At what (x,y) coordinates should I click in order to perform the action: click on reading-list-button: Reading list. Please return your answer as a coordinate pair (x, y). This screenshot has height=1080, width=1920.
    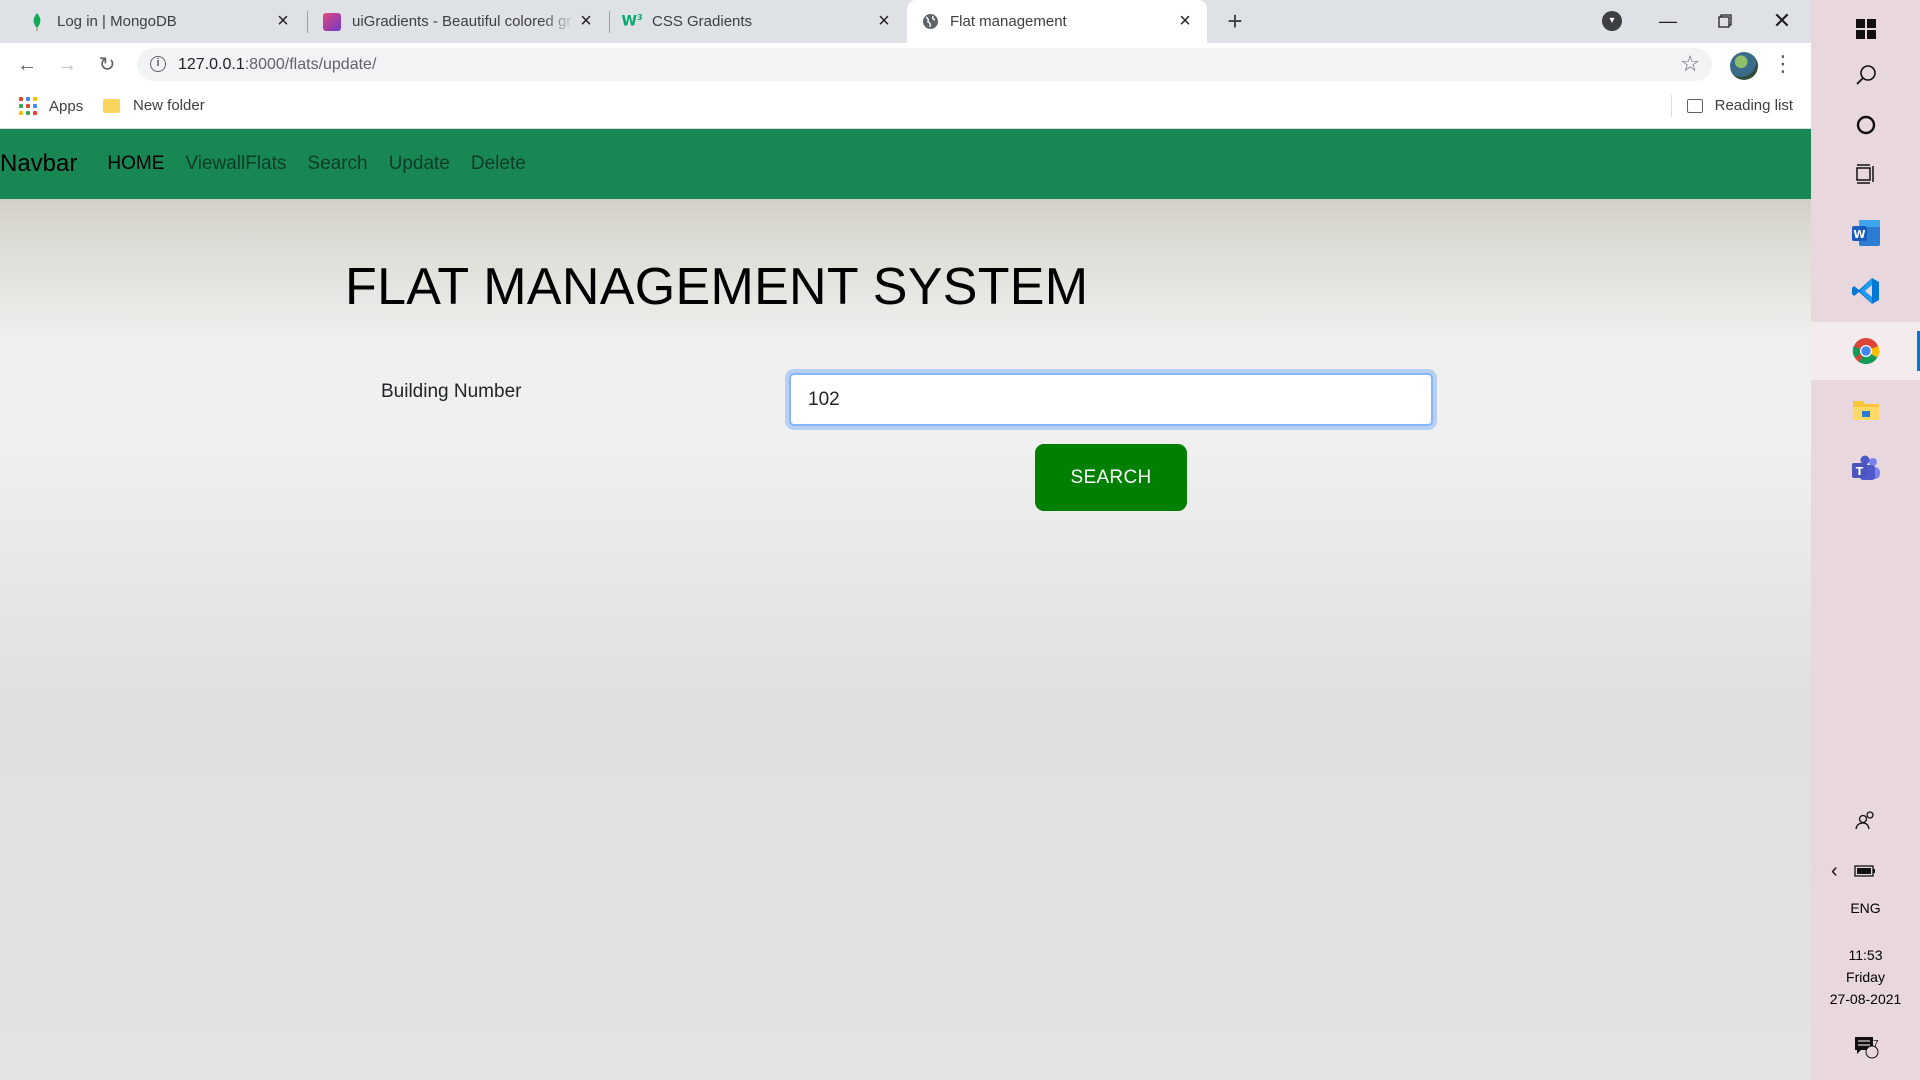
    Looking at the image, I should click on (1731, 106).